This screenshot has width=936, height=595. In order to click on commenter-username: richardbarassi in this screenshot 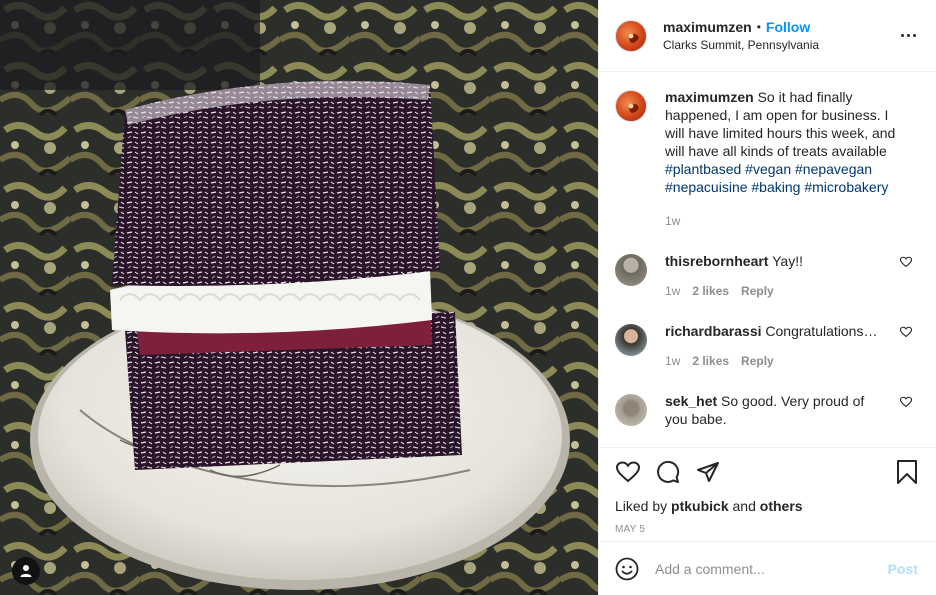, I will do `click(713, 331)`.